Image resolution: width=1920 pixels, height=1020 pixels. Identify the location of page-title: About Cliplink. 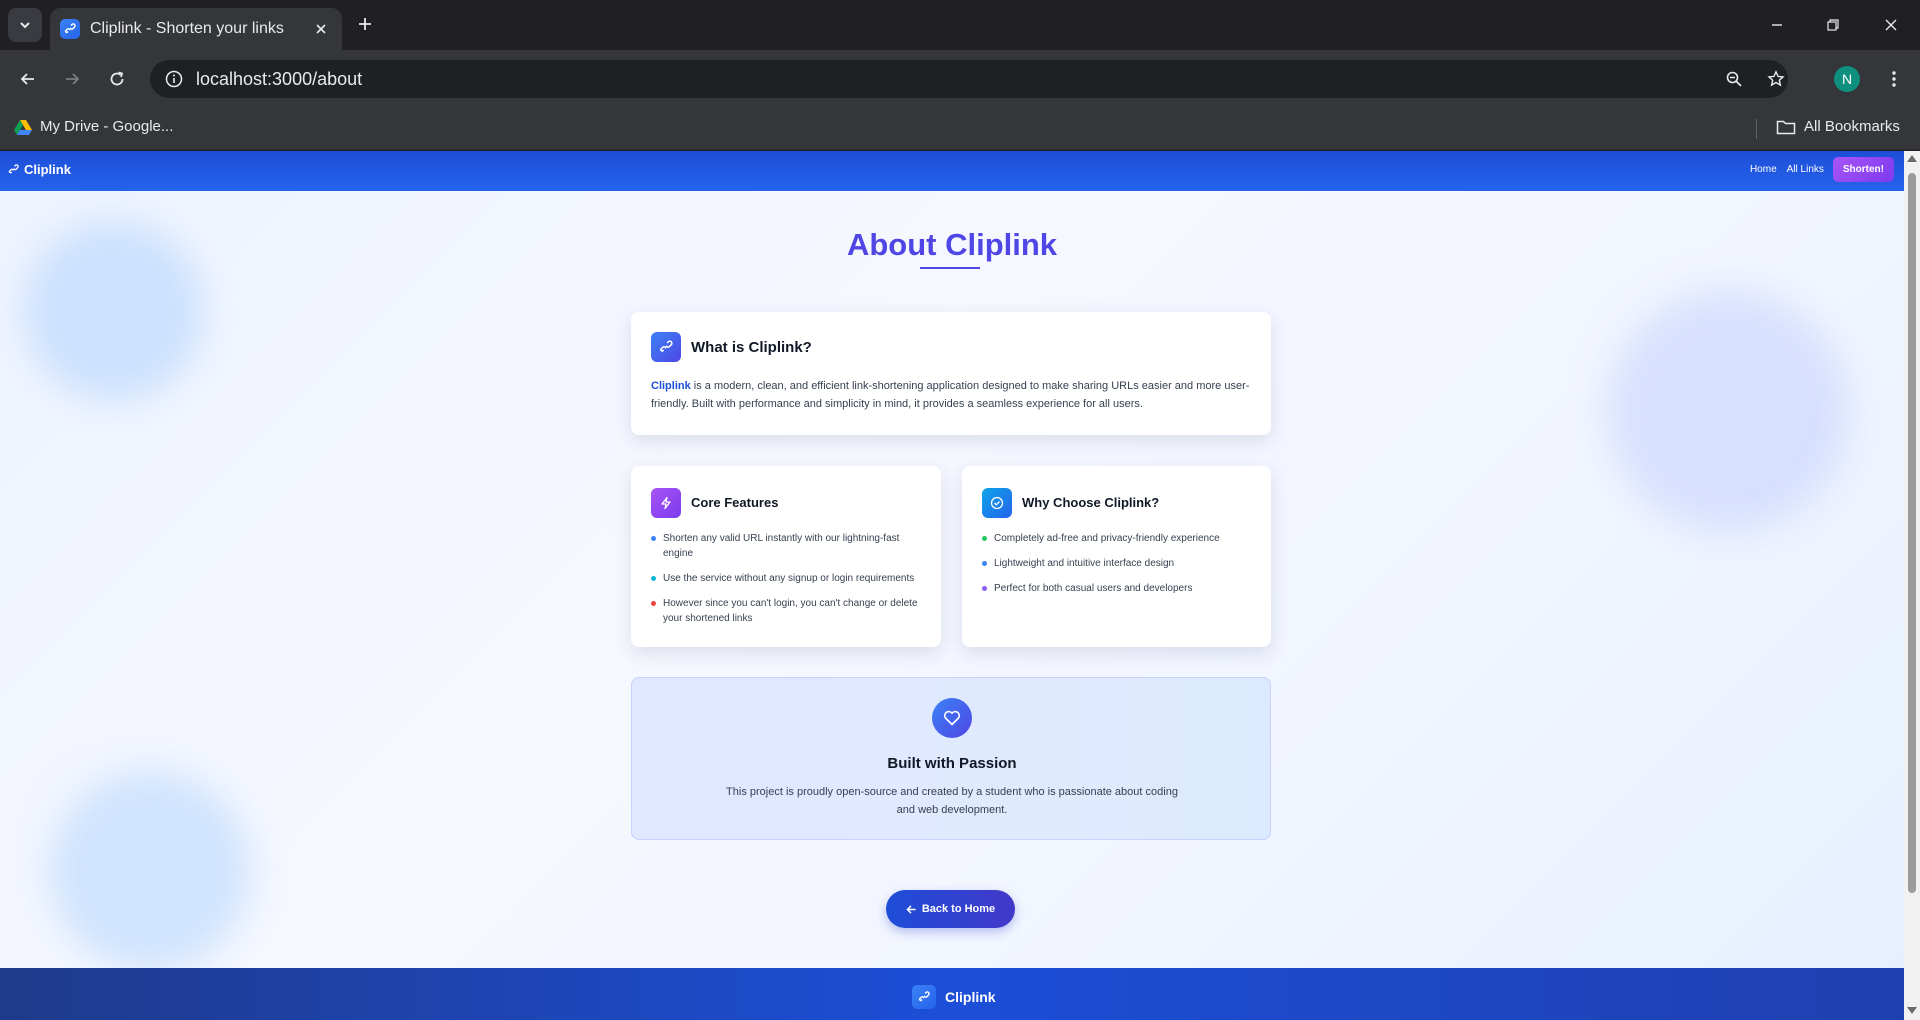
(952, 244).